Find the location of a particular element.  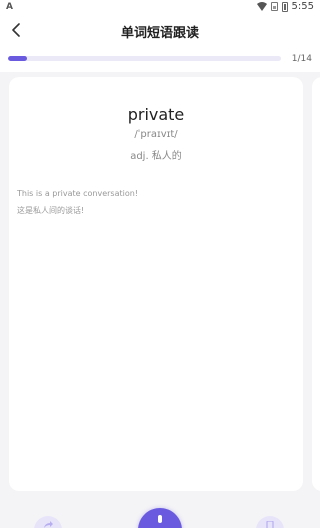

page-title: 单词短语跟读 is located at coordinates (159, 33).